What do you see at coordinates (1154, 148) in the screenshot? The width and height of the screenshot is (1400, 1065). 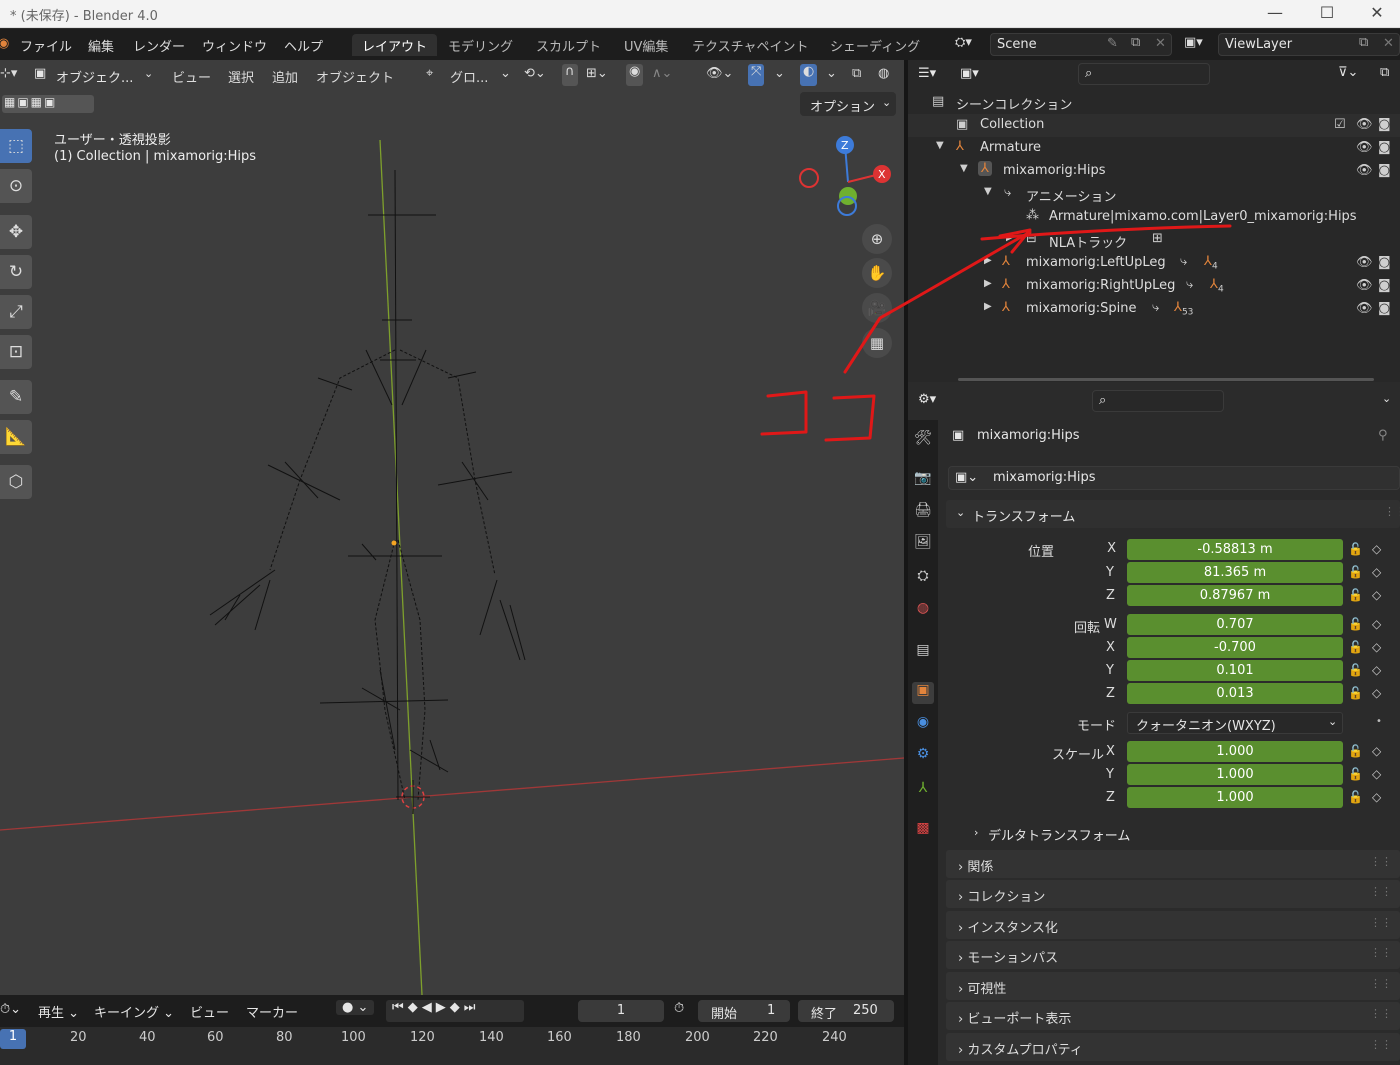 I see `outliner-row-armature: ▼ ⅄ Armature 👁 ◙` at bounding box center [1154, 148].